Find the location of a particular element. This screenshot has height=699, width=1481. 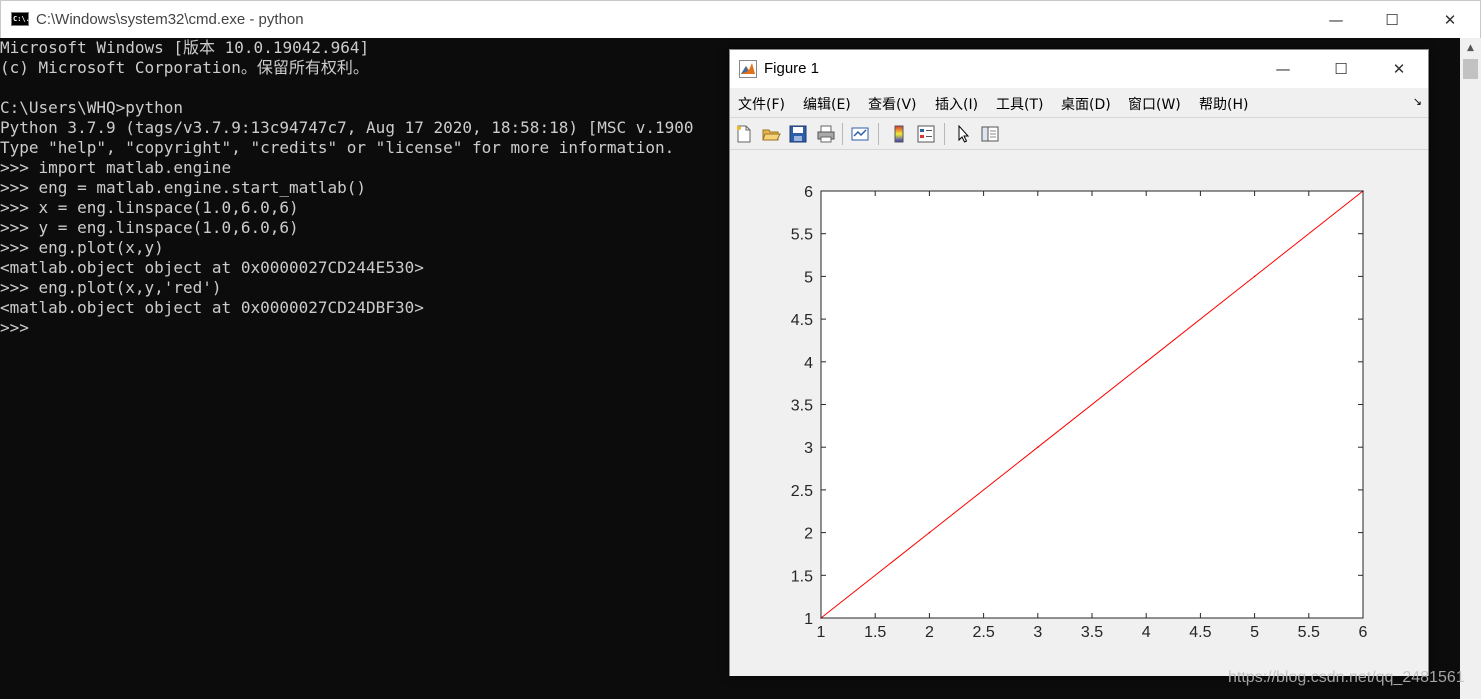

x-tick-label: 2 is located at coordinates (929, 632).